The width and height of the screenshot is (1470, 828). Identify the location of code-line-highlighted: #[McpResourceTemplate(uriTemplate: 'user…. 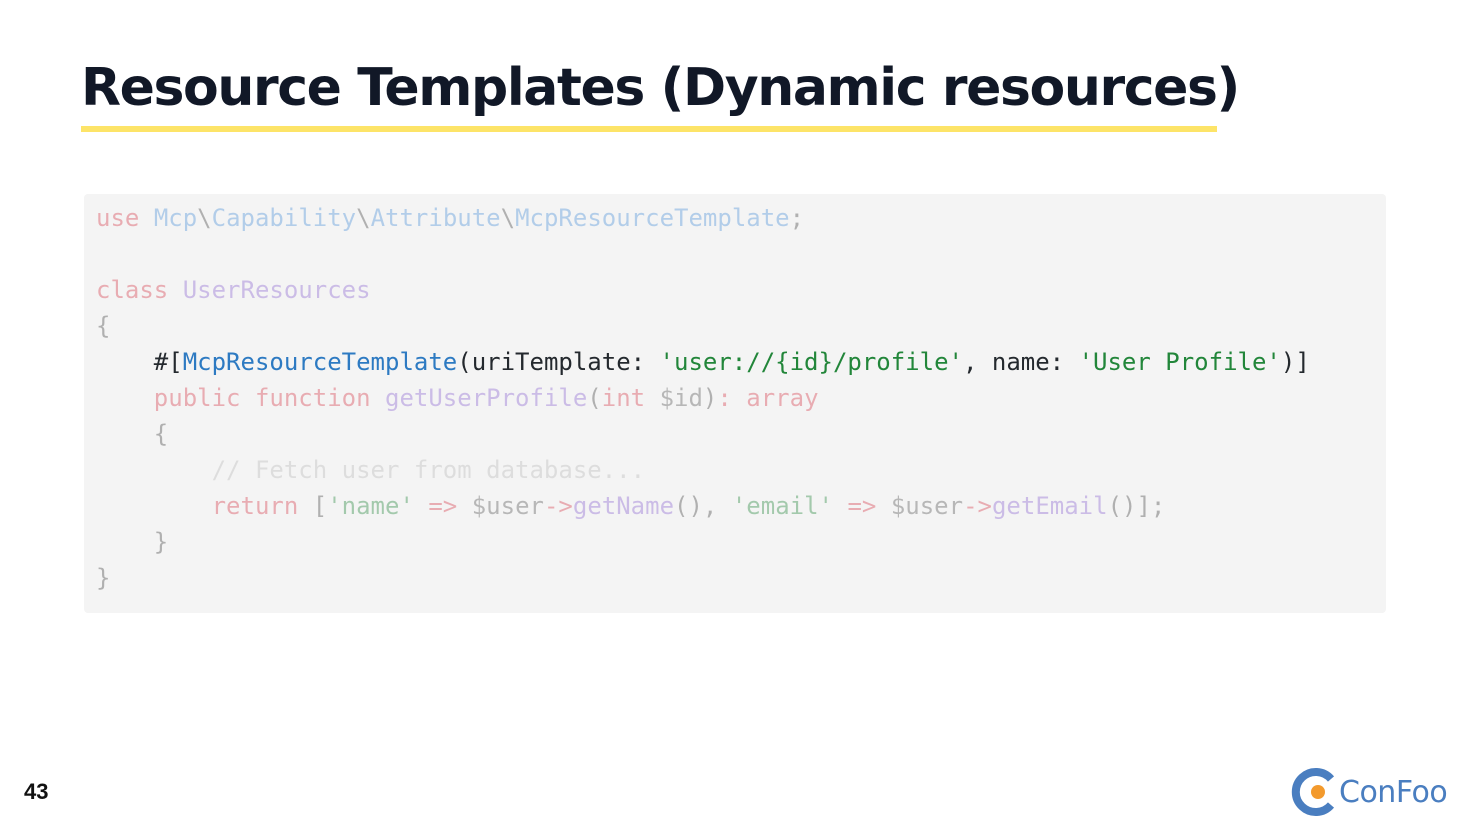
(703, 362).